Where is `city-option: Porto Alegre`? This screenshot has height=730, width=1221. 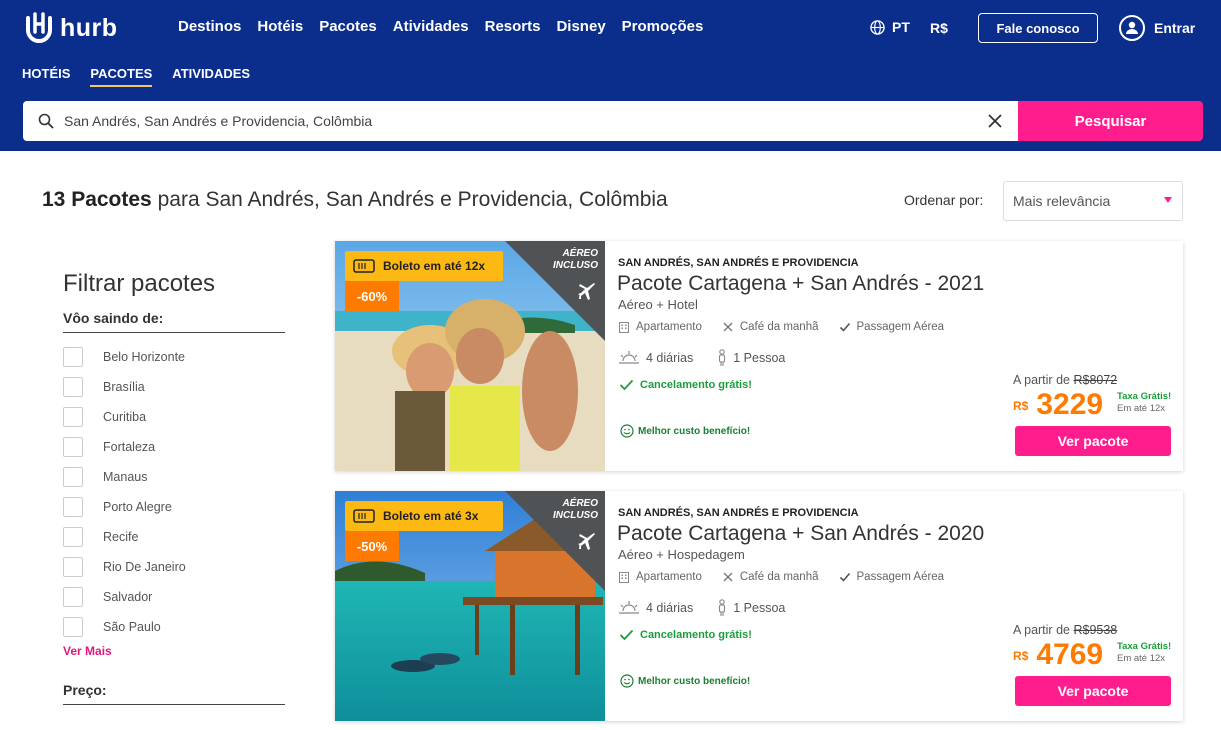
city-option: Porto Alegre is located at coordinates (124, 507).